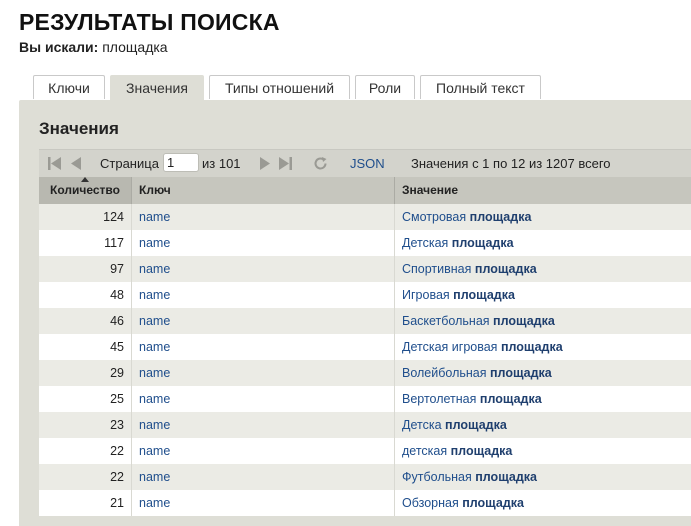  What do you see at coordinates (117, 503) in the screenshot?
I see `row-count: 21` at bounding box center [117, 503].